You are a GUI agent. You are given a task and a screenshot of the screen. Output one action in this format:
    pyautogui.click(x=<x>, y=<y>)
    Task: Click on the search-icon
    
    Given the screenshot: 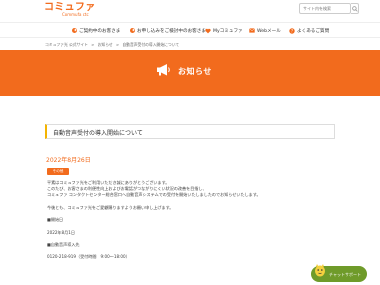 What is the action you would take?
    pyautogui.click(x=355, y=9)
    